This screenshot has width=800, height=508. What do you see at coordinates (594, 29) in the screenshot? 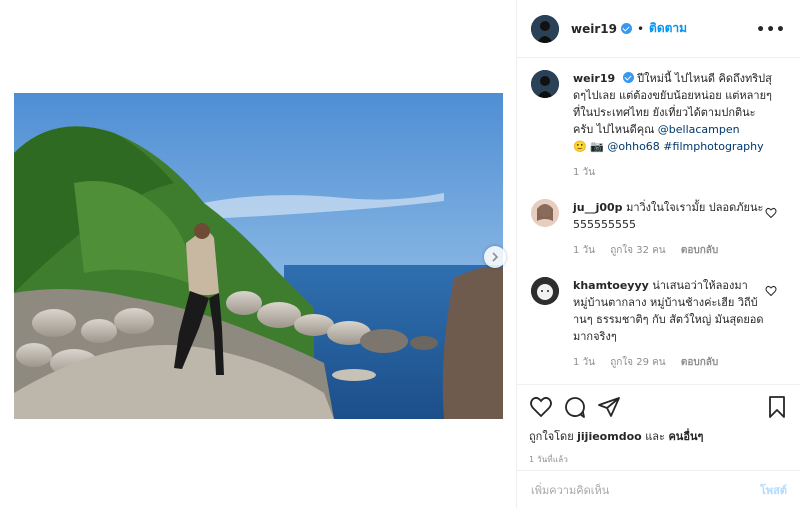
I see `header-username: weir19` at bounding box center [594, 29].